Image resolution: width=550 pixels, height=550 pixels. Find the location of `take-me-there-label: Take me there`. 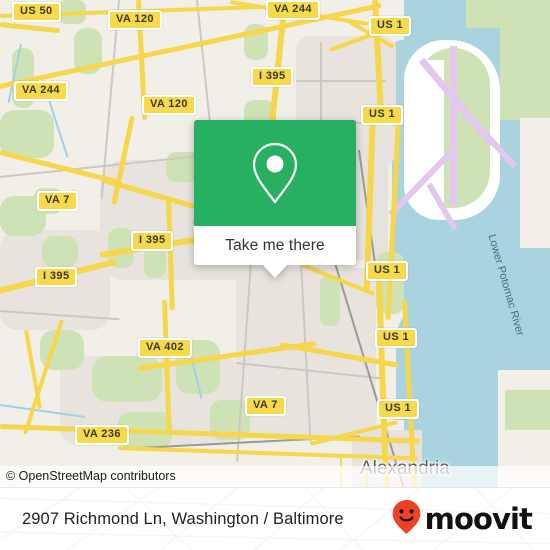

take-me-there-label: Take me there is located at coordinates (275, 245).